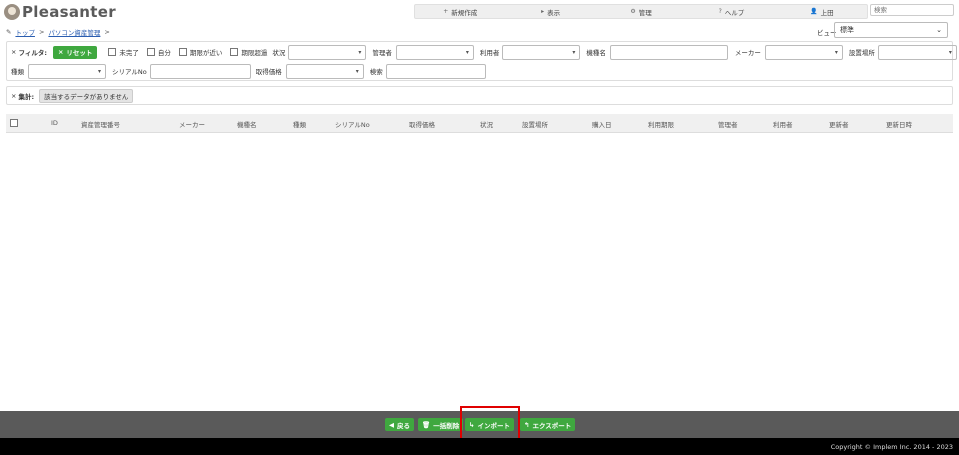 This screenshot has height=455, width=959. Describe the element at coordinates (661, 124) in the screenshot. I see `column-header-usage-limit: 利用期限` at that location.